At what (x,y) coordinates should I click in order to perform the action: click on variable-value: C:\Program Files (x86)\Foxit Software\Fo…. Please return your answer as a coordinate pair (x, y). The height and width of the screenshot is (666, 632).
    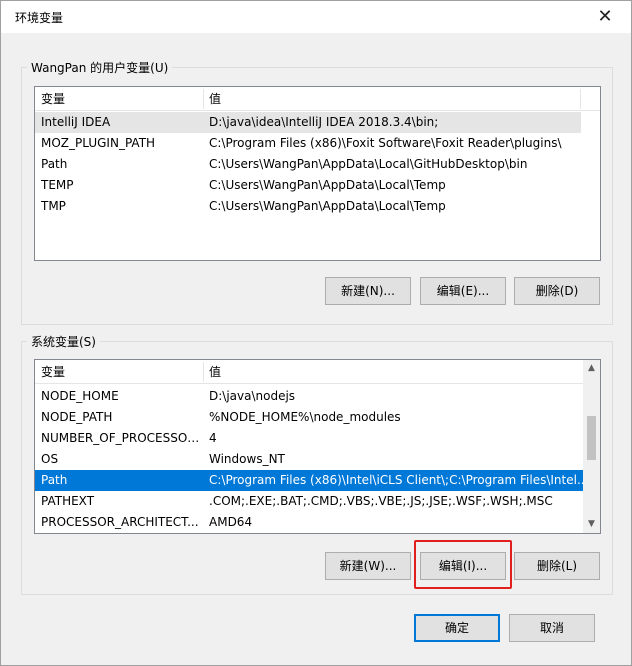
    Looking at the image, I should click on (385, 143).